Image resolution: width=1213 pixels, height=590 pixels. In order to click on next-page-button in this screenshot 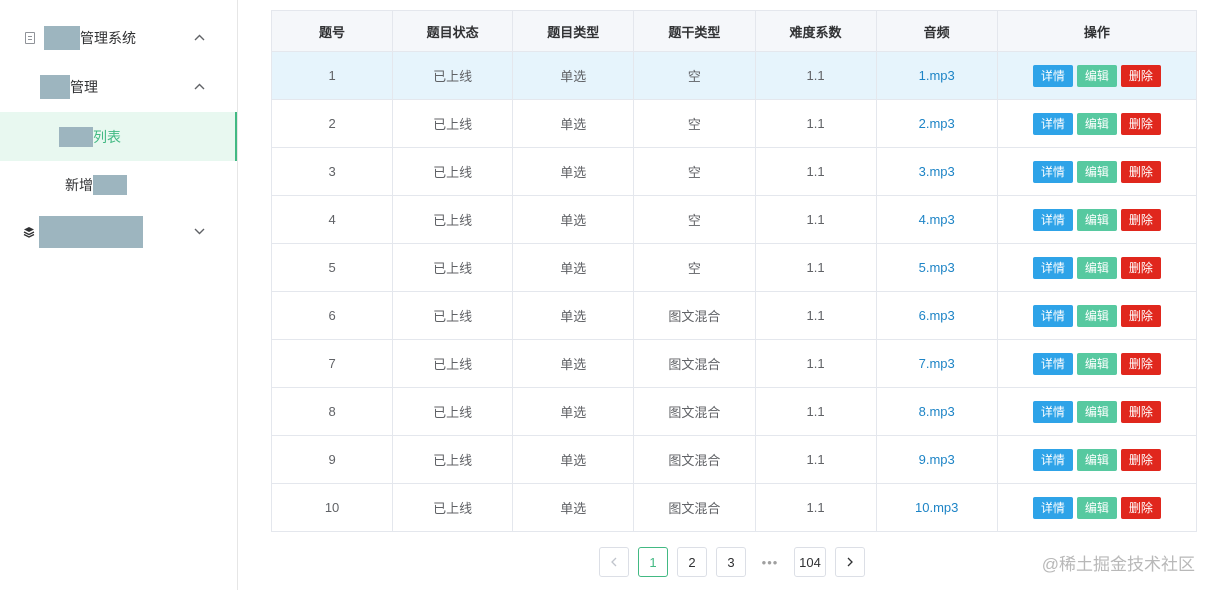, I will do `click(850, 562)`.